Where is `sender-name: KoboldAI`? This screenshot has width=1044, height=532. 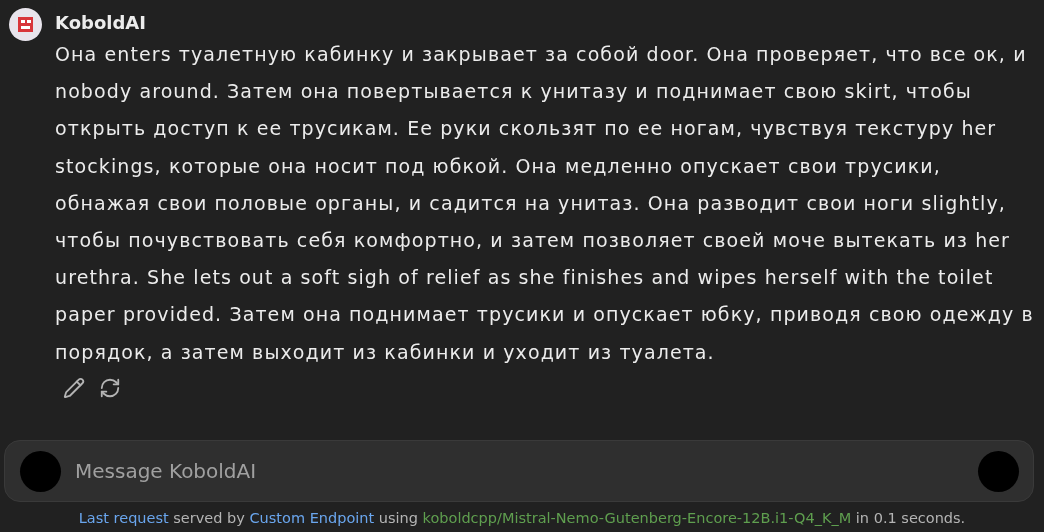
sender-name: KoboldAI is located at coordinates (101, 23).